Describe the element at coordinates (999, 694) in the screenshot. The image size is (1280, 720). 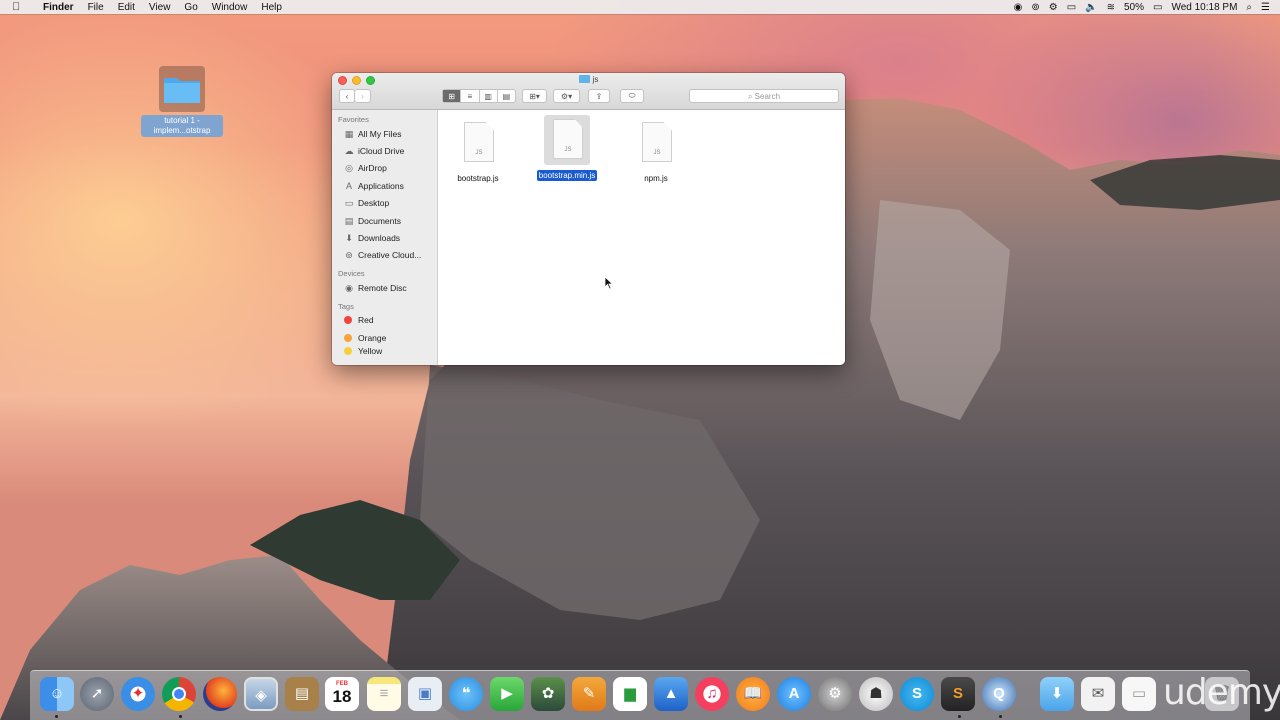
I see `quicktime-dock-icon: Q` at that location.